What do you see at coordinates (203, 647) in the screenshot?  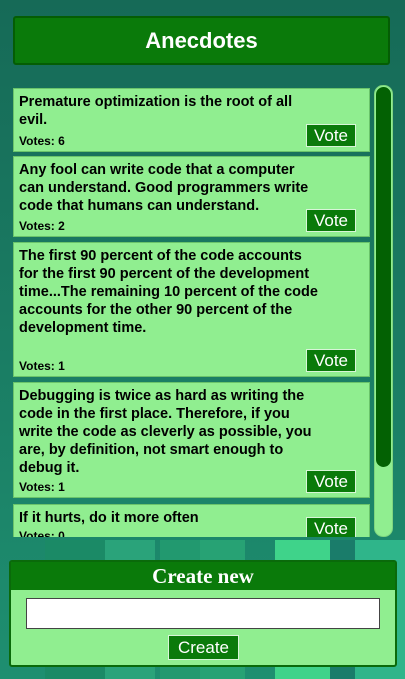 I see `create-button: Create` at bounding box center [203, 647].